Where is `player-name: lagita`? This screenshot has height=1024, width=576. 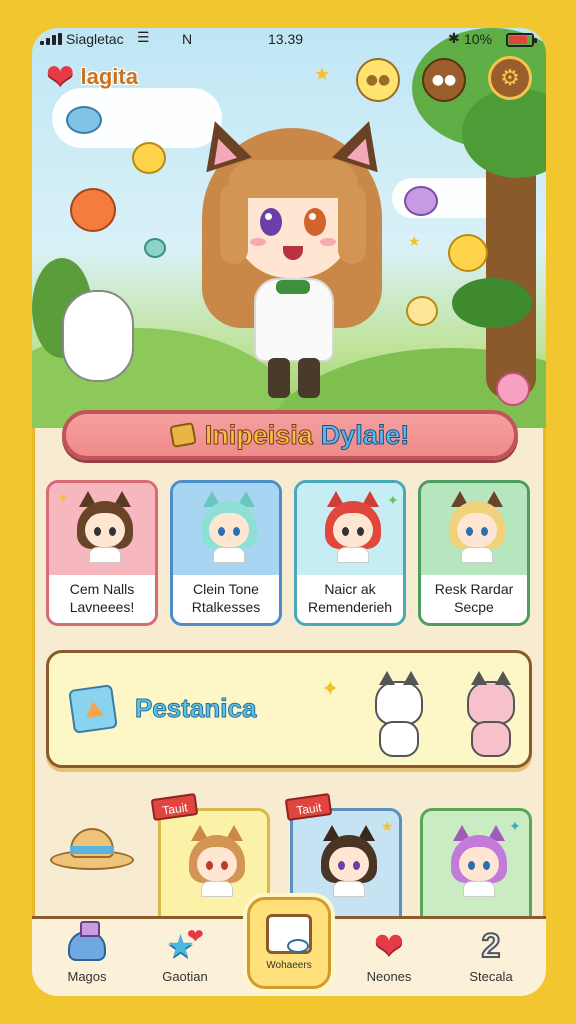
player-name: lagita is located at coordinates (109, 76).